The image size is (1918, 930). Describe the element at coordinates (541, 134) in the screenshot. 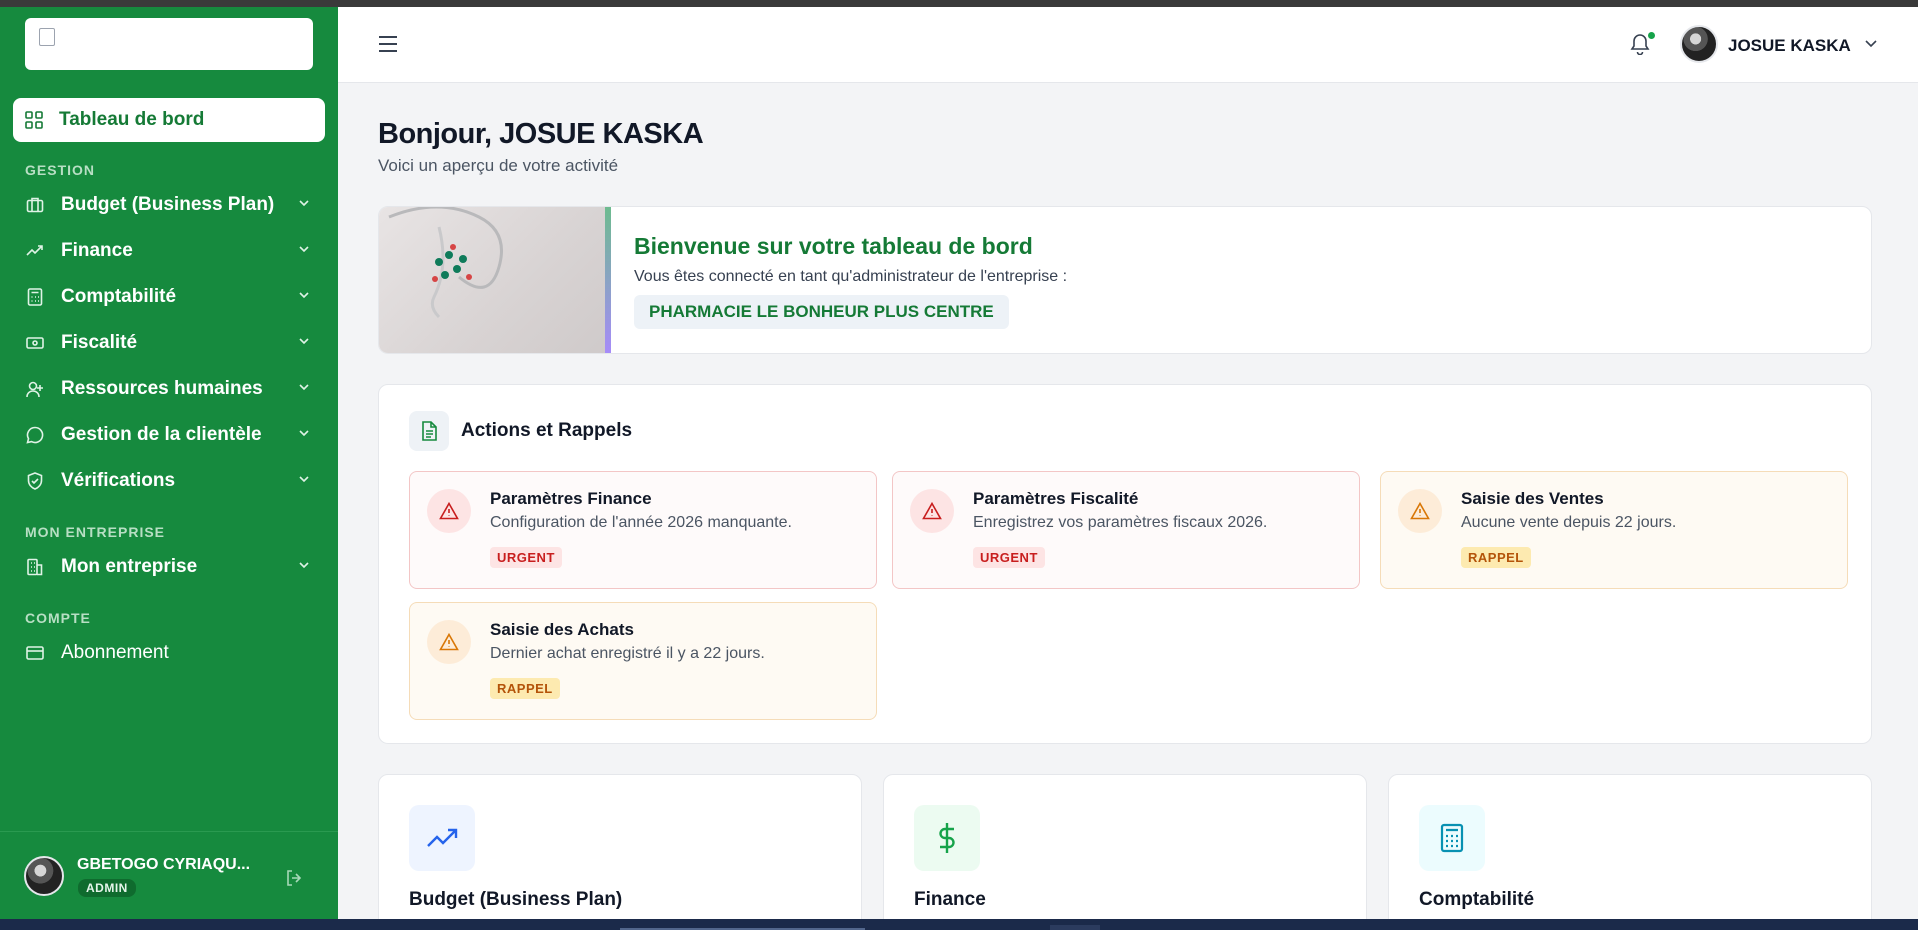

I see `page-title: Bonjour, JOSUE KASKA` at that location.